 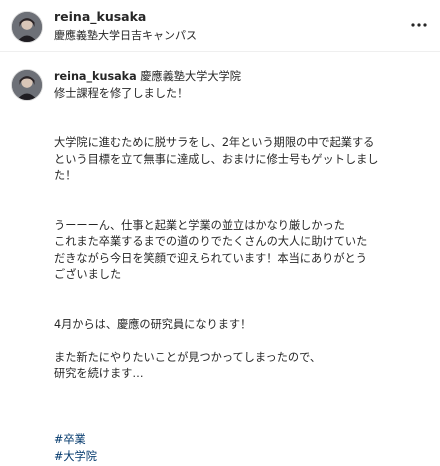 I want to click on caption-line-0: reina_kusaka 慶應義塾大学大学院, so click(x=242, y=77).